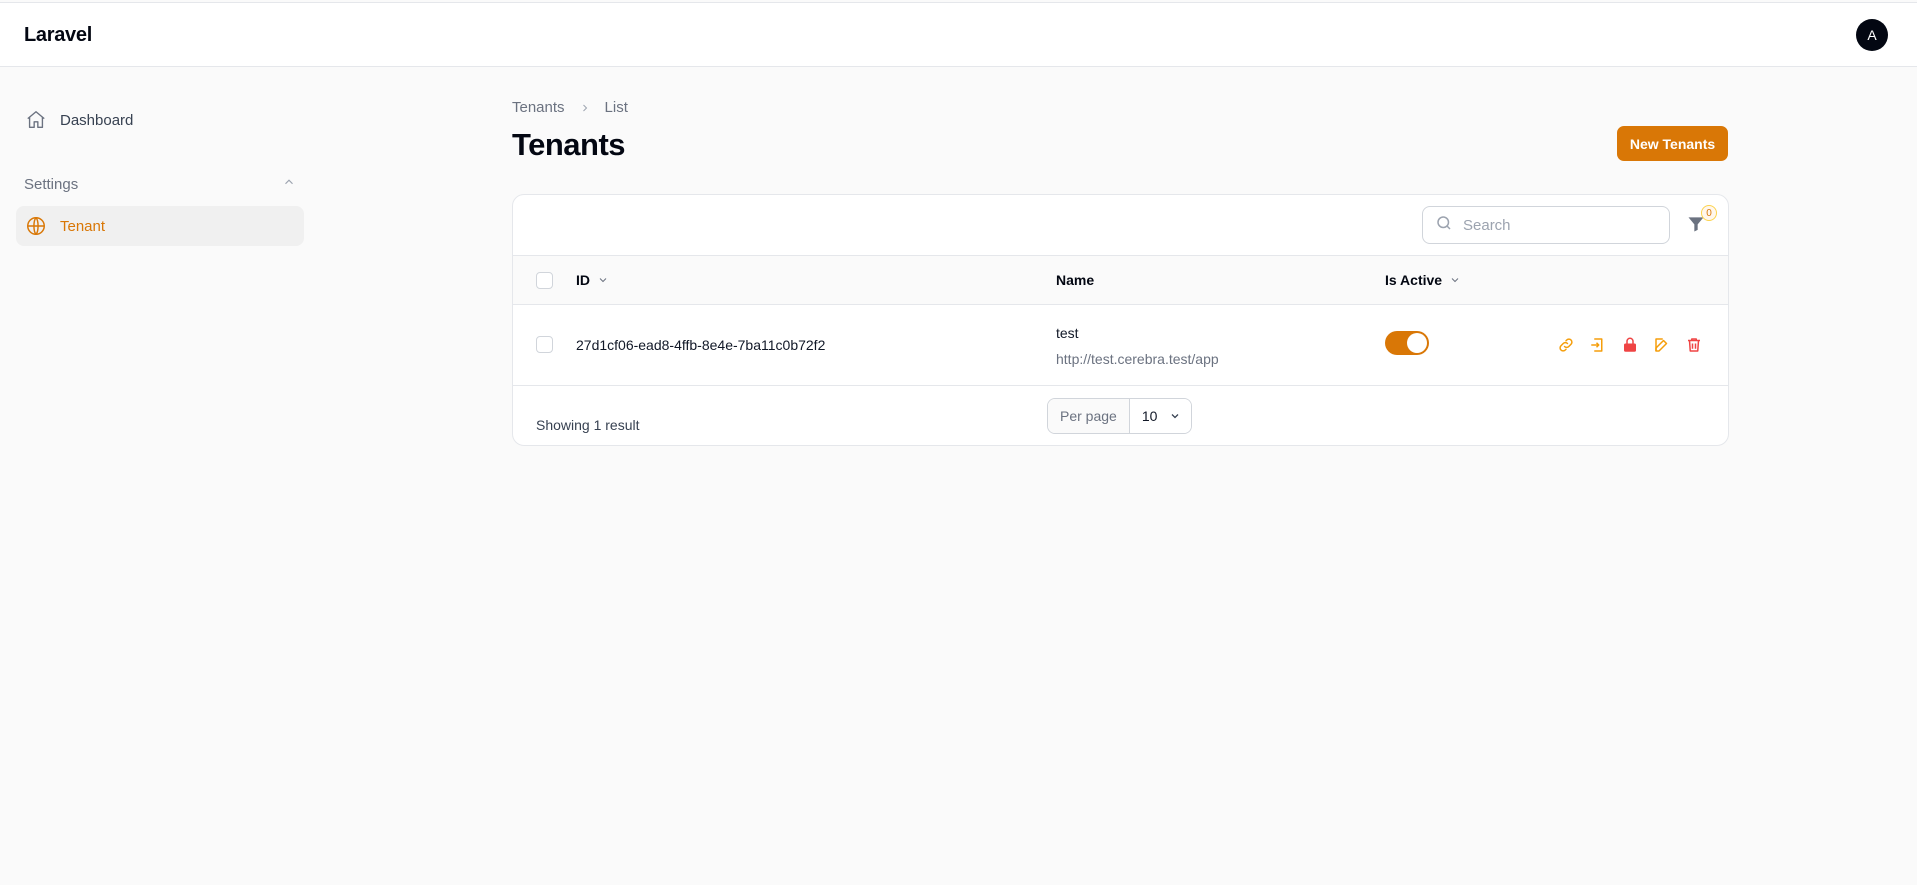  Describe the element at coordinates (701, 345) in the screenshot. I see `tenant-id: 27d1cf06-ead8-4ffb-8e4e-7ba11c0b72f2` at that location.